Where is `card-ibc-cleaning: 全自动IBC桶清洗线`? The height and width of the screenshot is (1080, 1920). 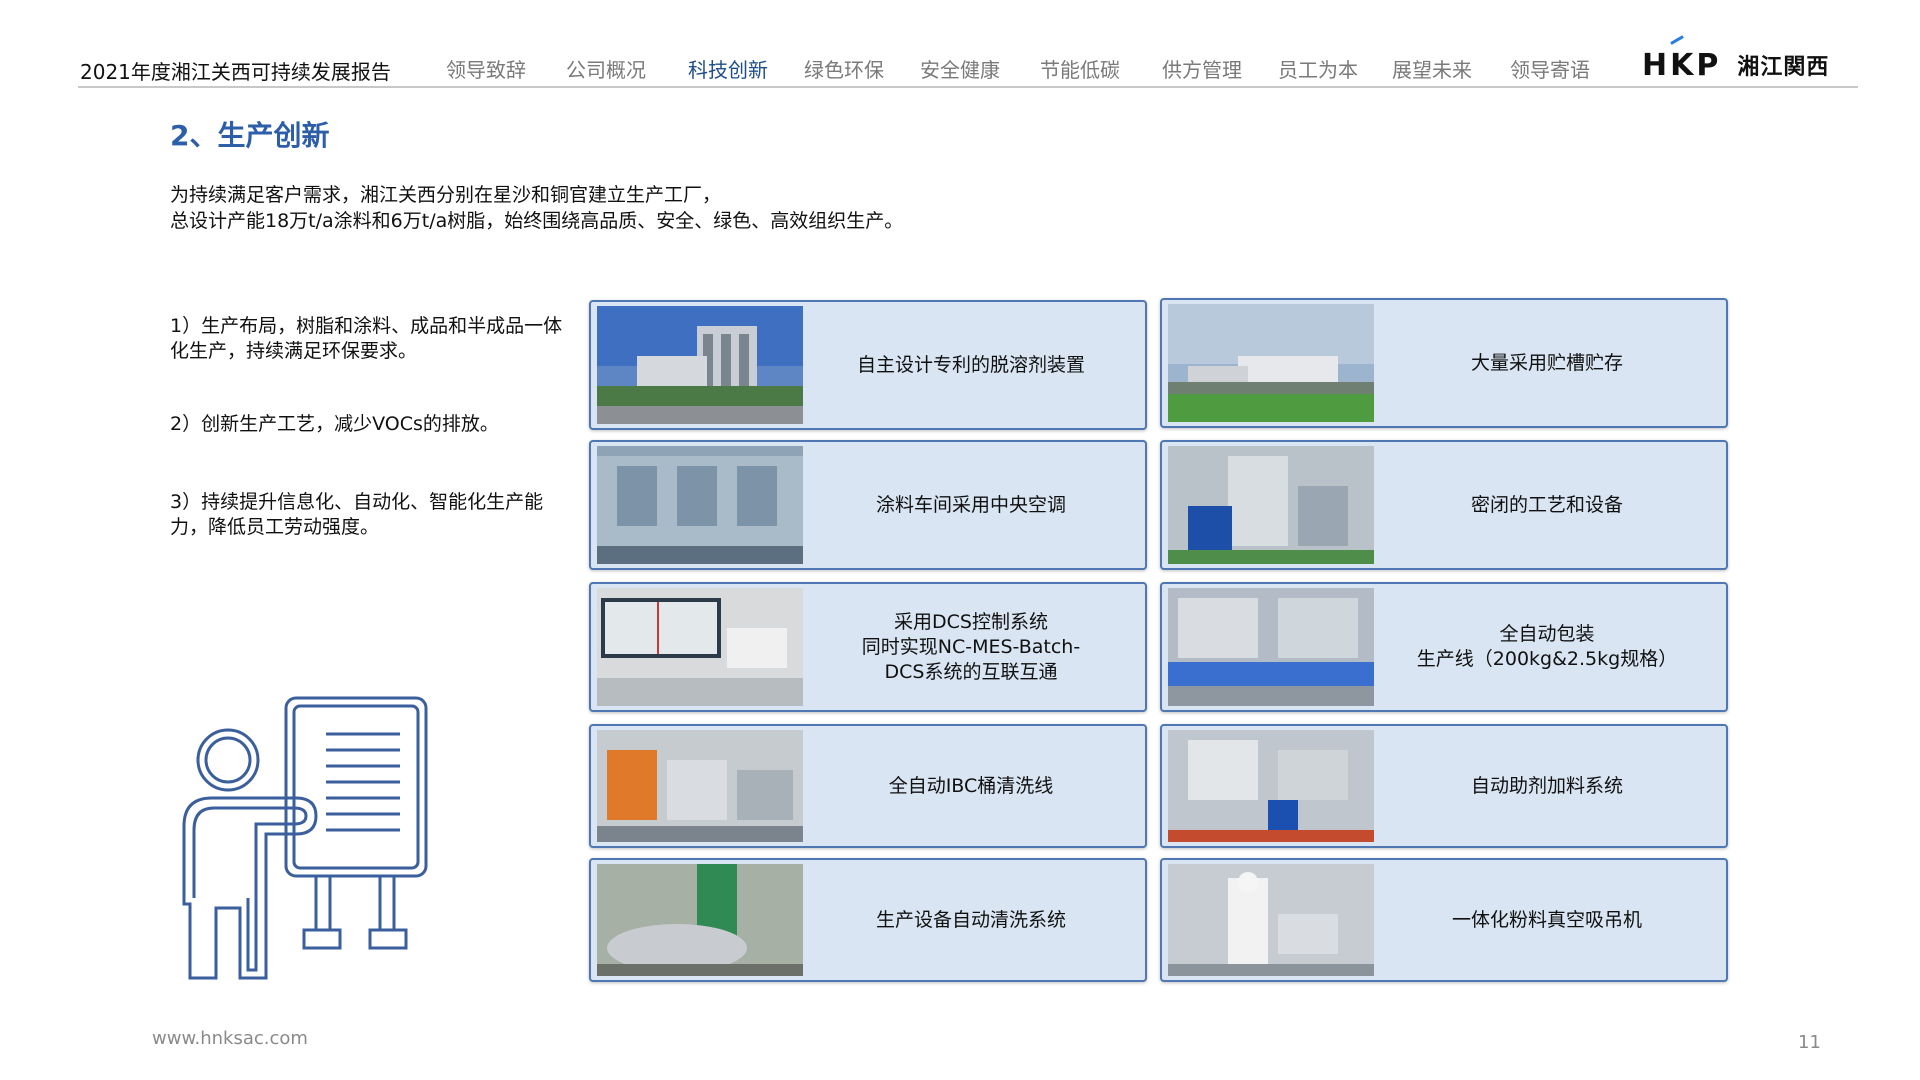
card-ibc-cleaning: 全自动IBC桶清洗线 is located at coordinates (868, 786).